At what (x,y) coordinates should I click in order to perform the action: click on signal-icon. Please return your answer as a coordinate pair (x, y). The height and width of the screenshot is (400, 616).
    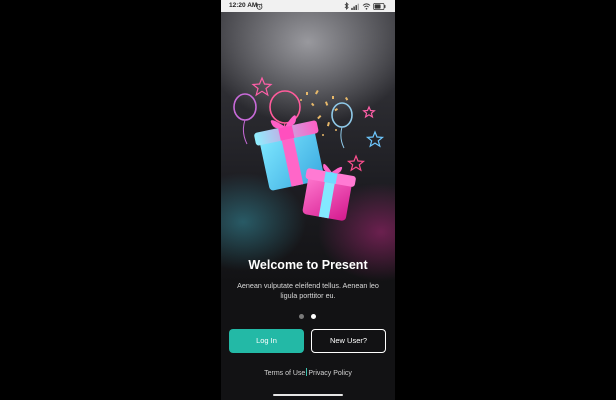
    Looking at the image, I should click on (355, 6).